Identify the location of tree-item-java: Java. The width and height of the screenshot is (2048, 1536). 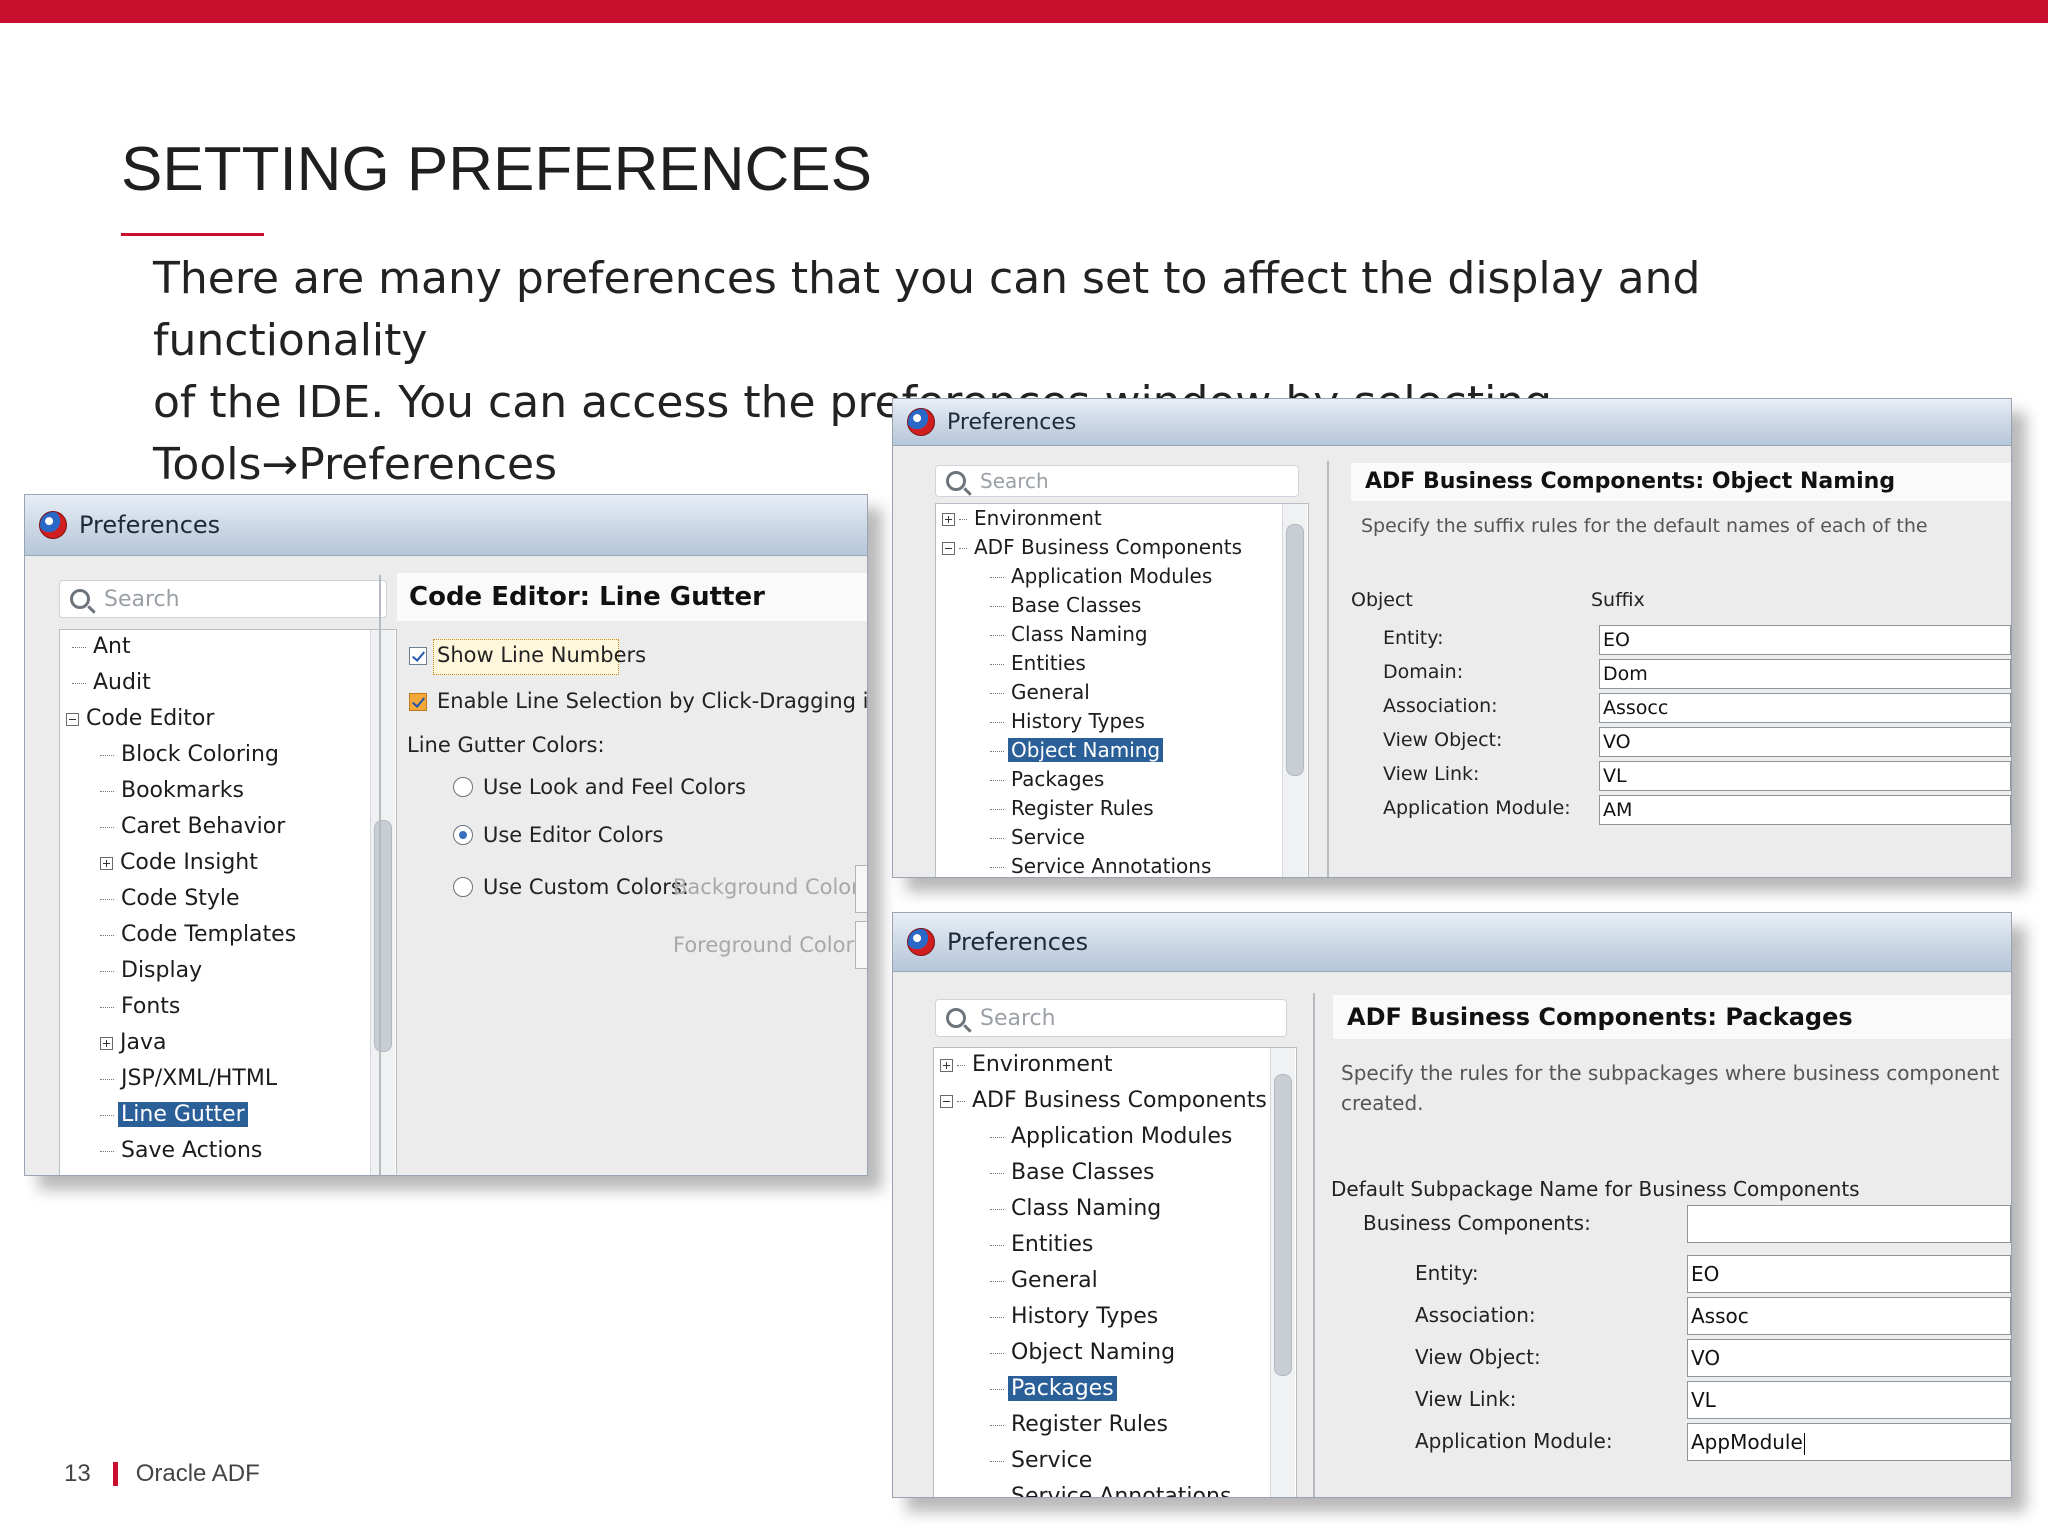
(134, 1042).